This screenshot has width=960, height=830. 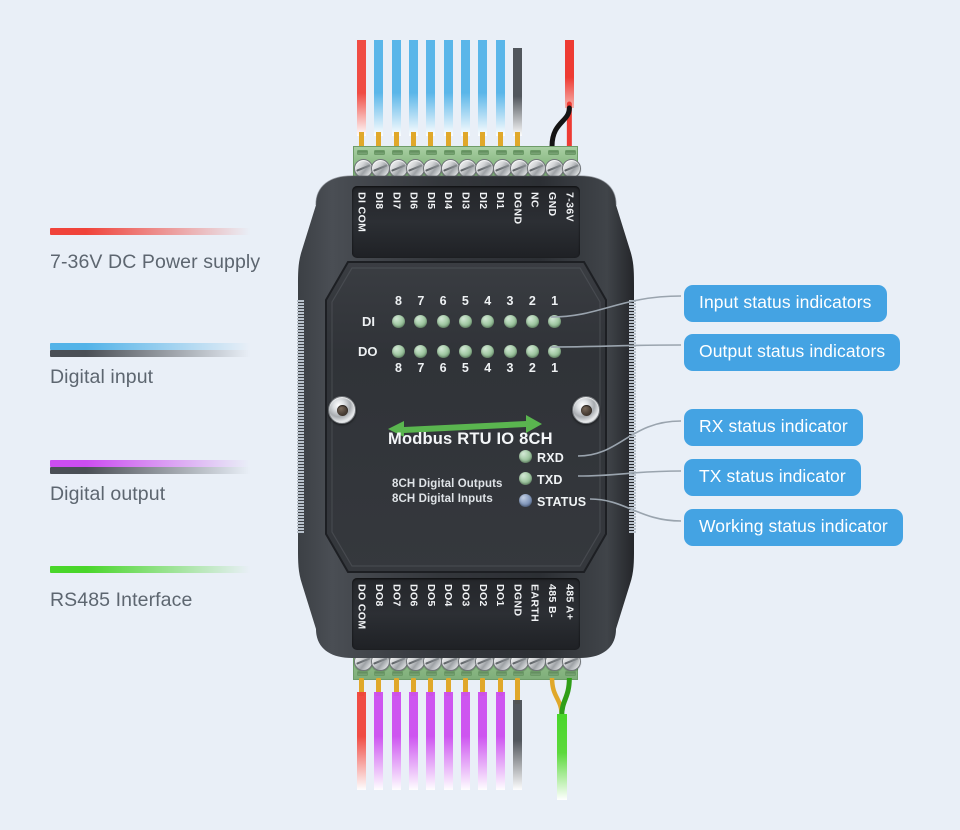 I want to click on do-number-5: 3, so click(x=510, y=368).